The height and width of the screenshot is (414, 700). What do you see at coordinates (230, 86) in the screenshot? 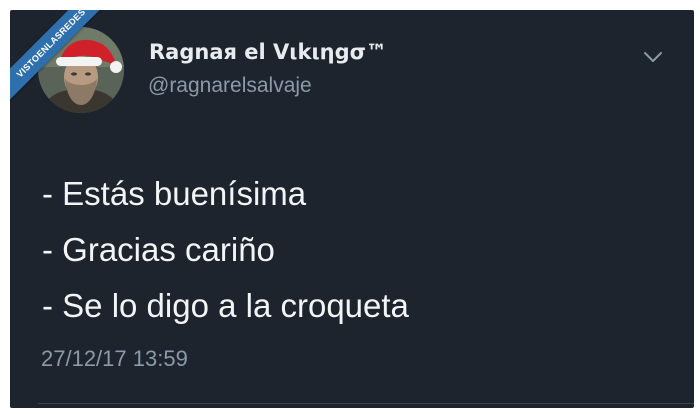
I see `user-handle: @ragnarelsalvaje` at bounding box center [230, 86].